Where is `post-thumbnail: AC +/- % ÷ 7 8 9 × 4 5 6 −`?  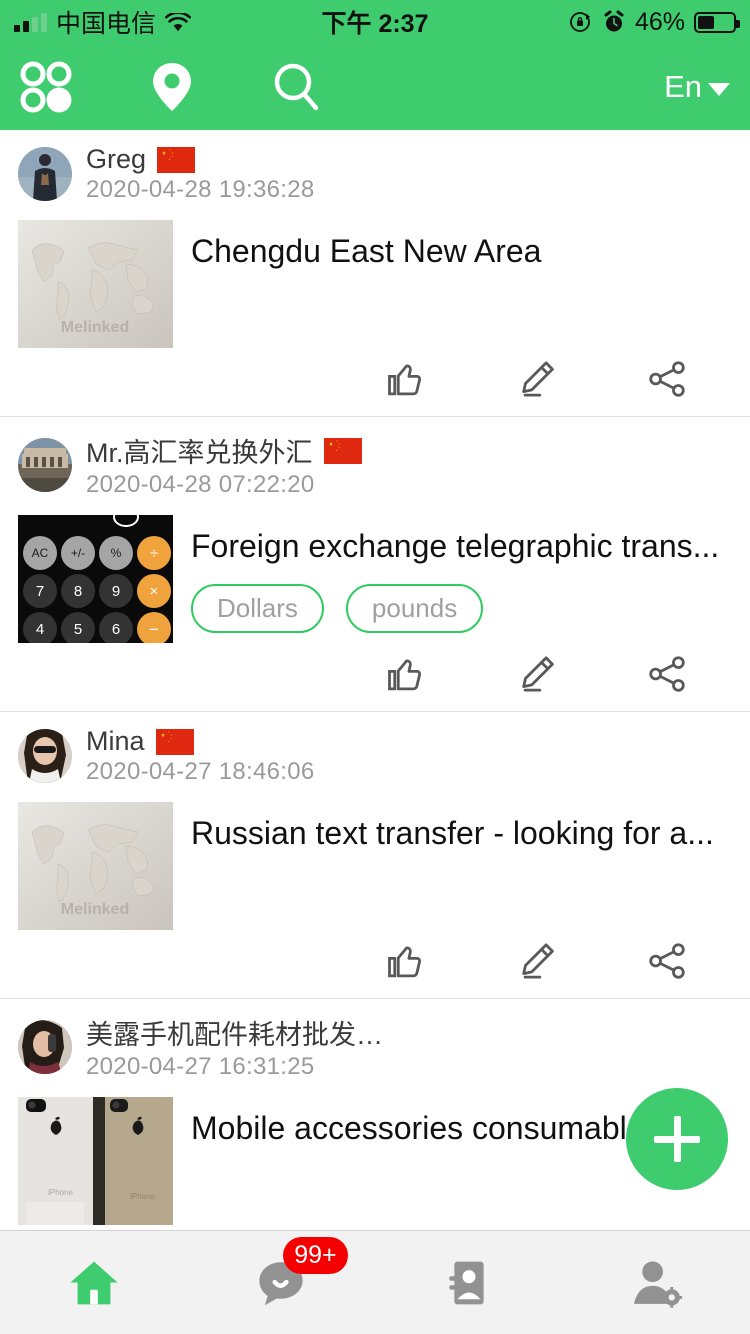
post-thumbnail: AC +/- % ÷ 7 8 9 × 4 5 6 − is located at coordinates (95, 579).